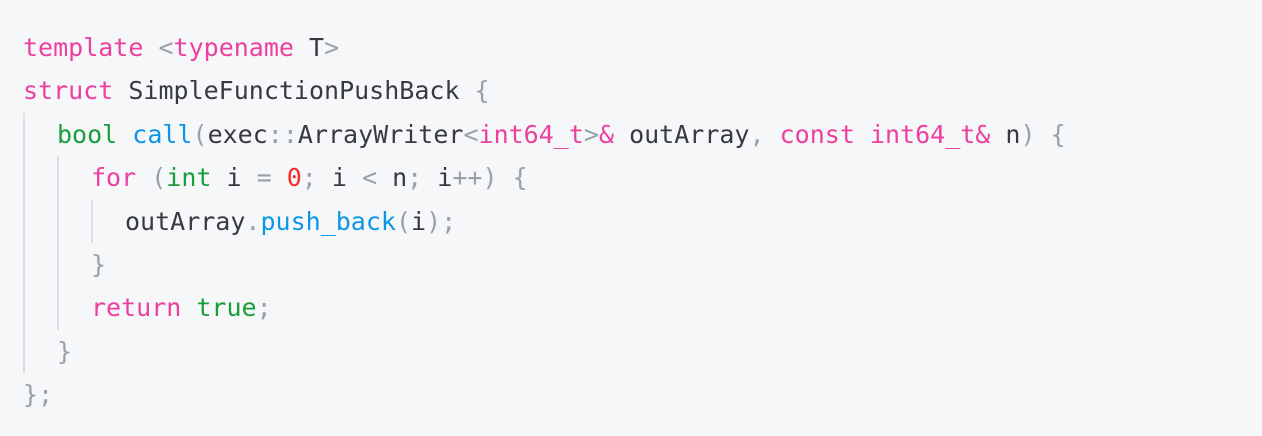 The image size is (1262, 436). I want to click on code-token: T, so click(309, 47).